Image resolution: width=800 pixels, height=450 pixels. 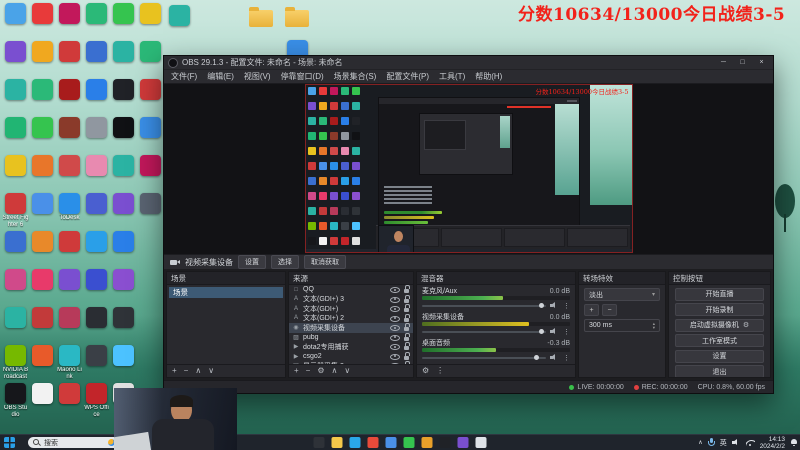 I want to click on notification-icon, so click(x=793, y=442).